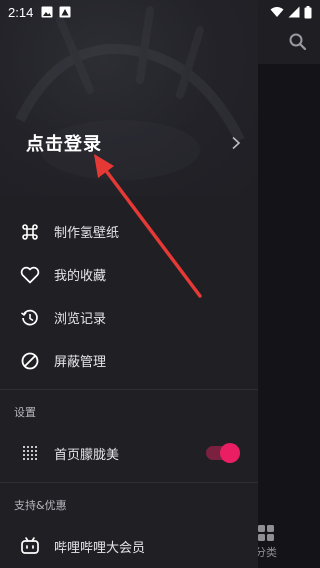 The image size is (320, 568). Describe the element at coordinates (160, 12) in the screenshot. I see `status-bar: 2:14` at that location.